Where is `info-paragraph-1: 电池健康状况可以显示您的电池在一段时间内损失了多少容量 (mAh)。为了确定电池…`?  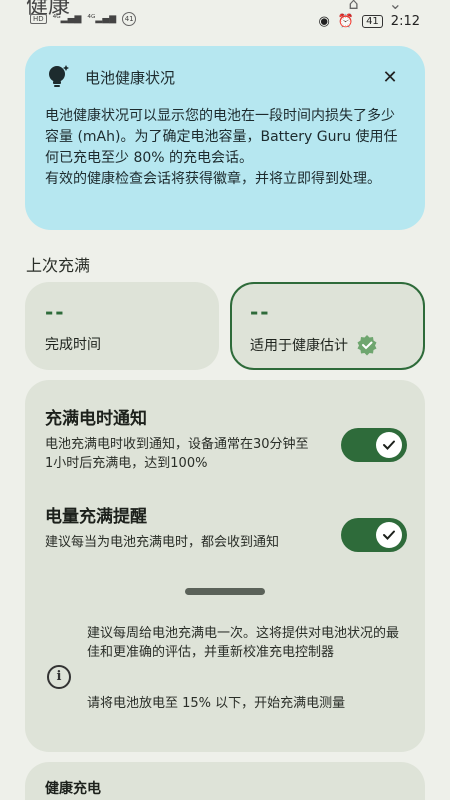 info-paragraph-1: 电池健康状况可以显示您的电池在一段时间内损失了多少容量 (mAh)。为了确定电池… is located at coordinates (221, 137).